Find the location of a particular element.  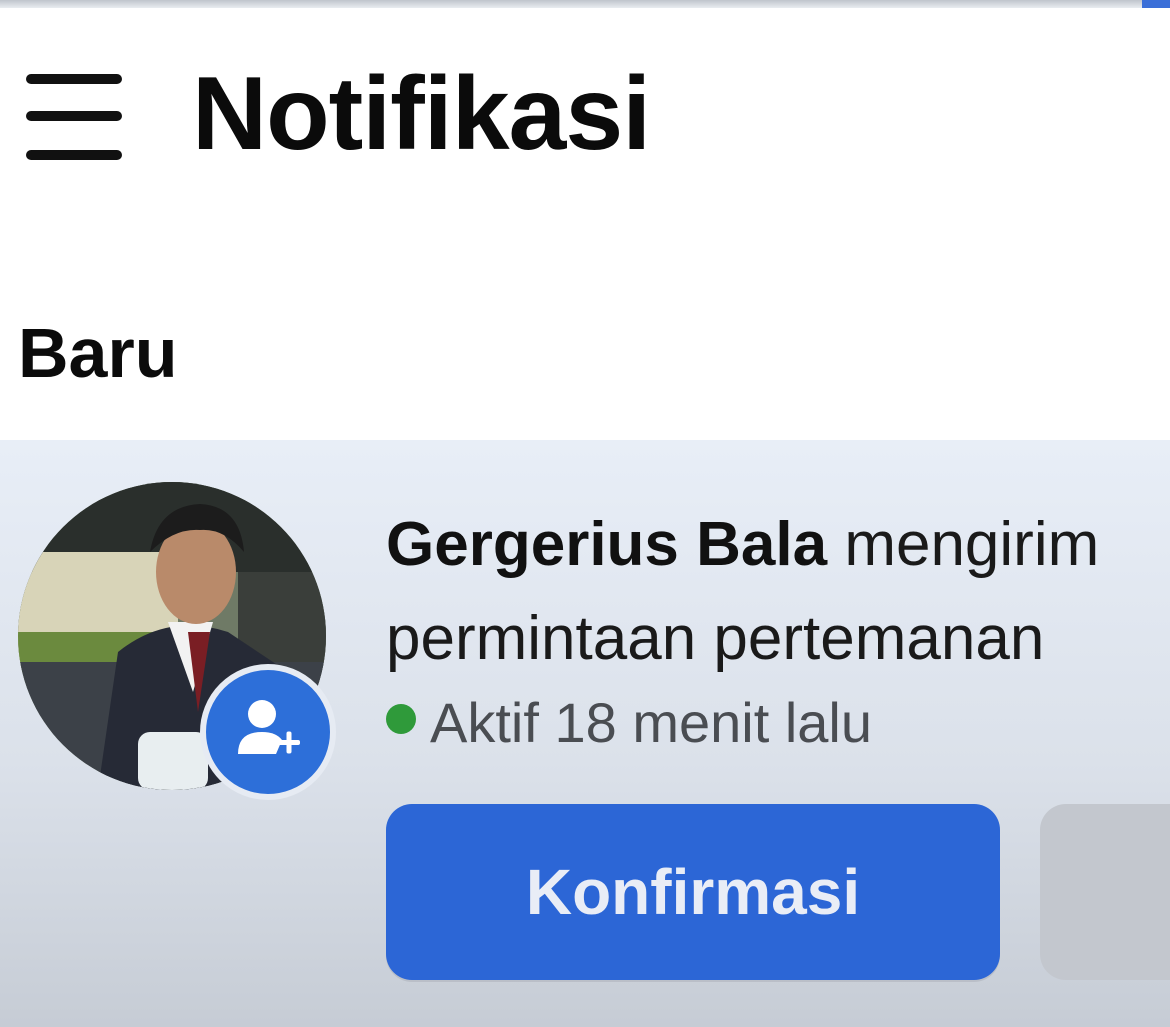

hamburger-menu-icon is located at coordinates (74, 116).